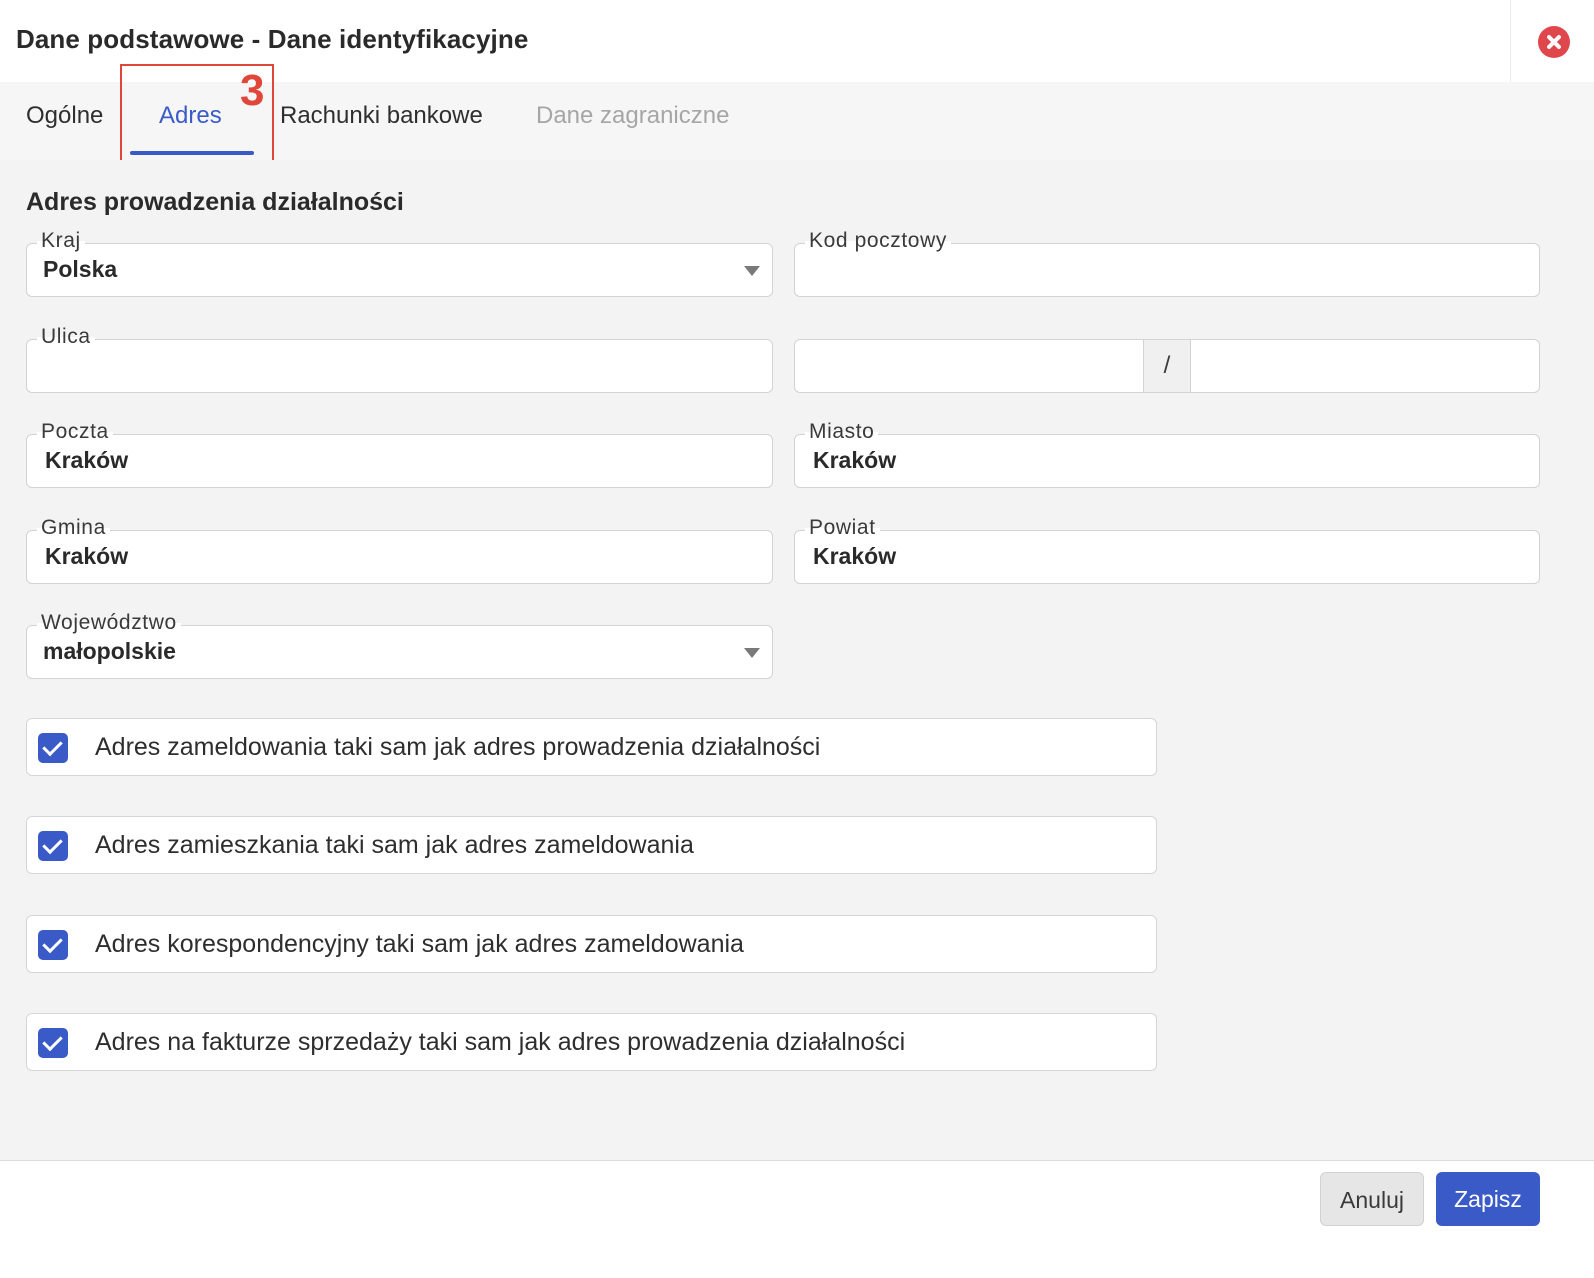 Image resolution: width=1594 pixels, height=1278 pixels. I want to click on kod-pocztowy-field: Kod pocztowy, so click(1167, 262).